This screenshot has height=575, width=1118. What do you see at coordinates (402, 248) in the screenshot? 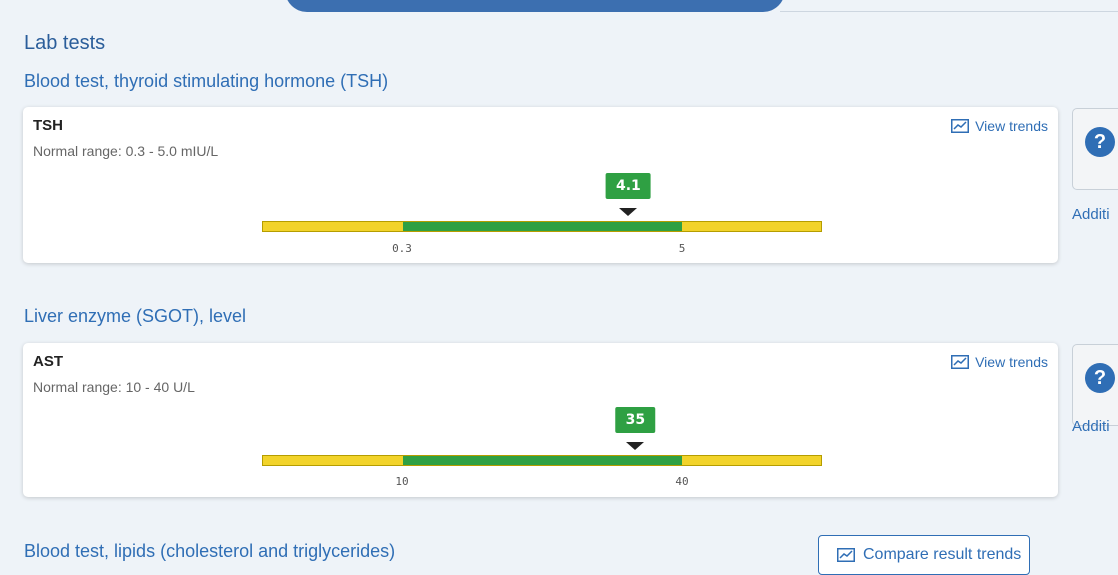
I see `range-low-tick: 0.3` at bounding box center [402, 248].